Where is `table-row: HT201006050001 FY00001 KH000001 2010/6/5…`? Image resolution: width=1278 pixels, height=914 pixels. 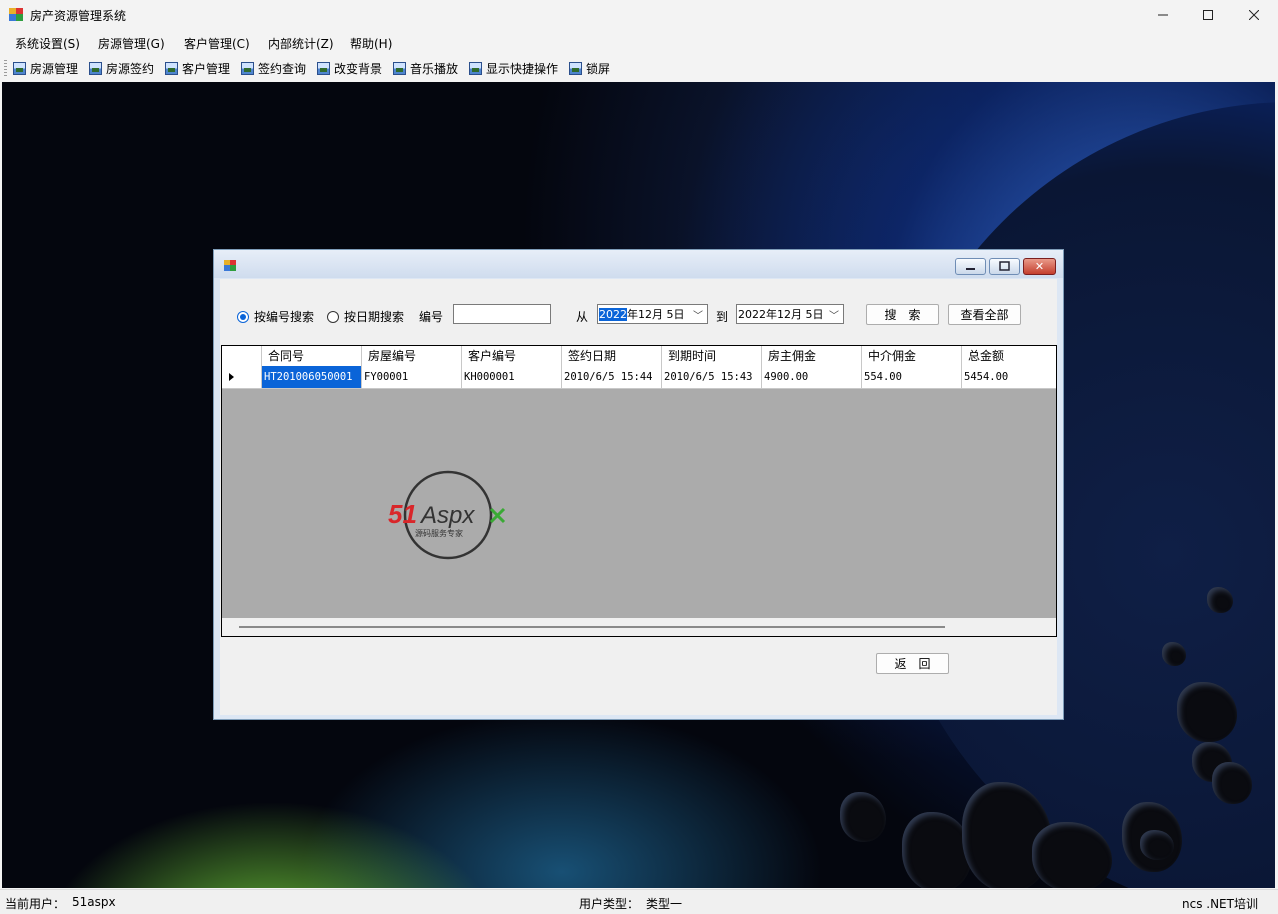
table-row: HT201006050001 FY00001 KH000001 2010/6/5… is located at coordinates (639, 377).